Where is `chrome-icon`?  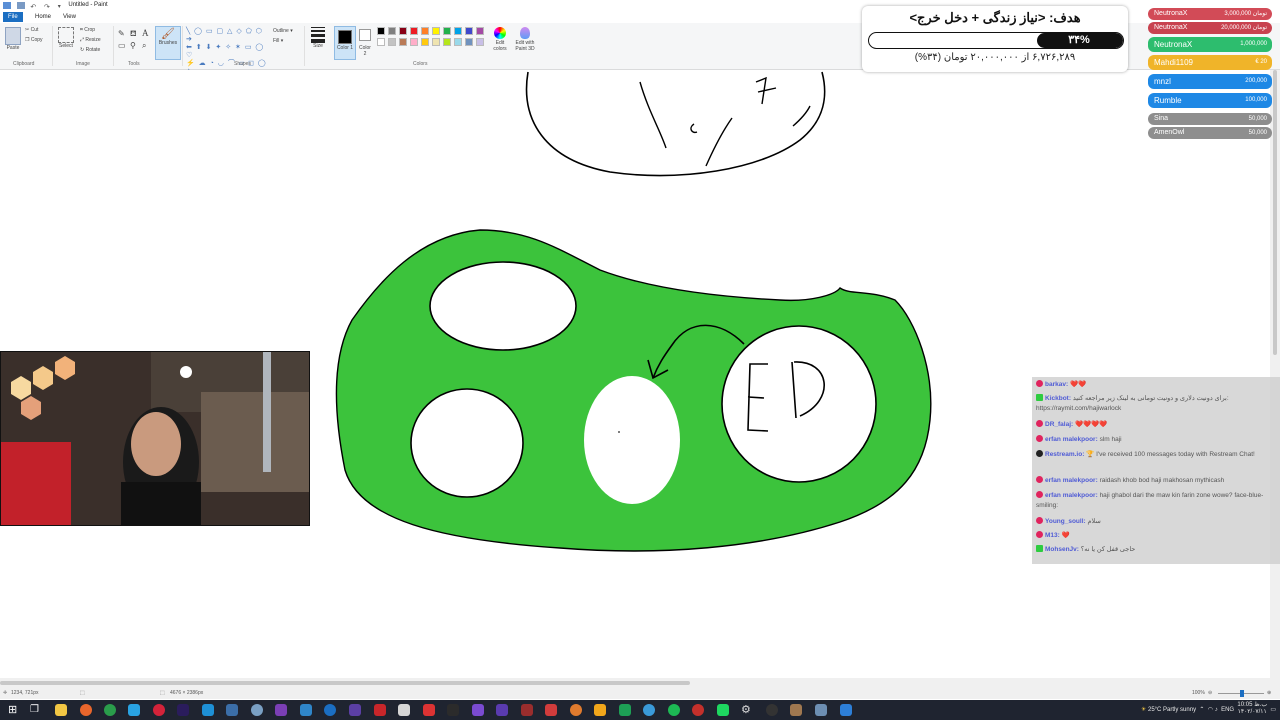
chrome-icon is located at coordinates (110, 710).